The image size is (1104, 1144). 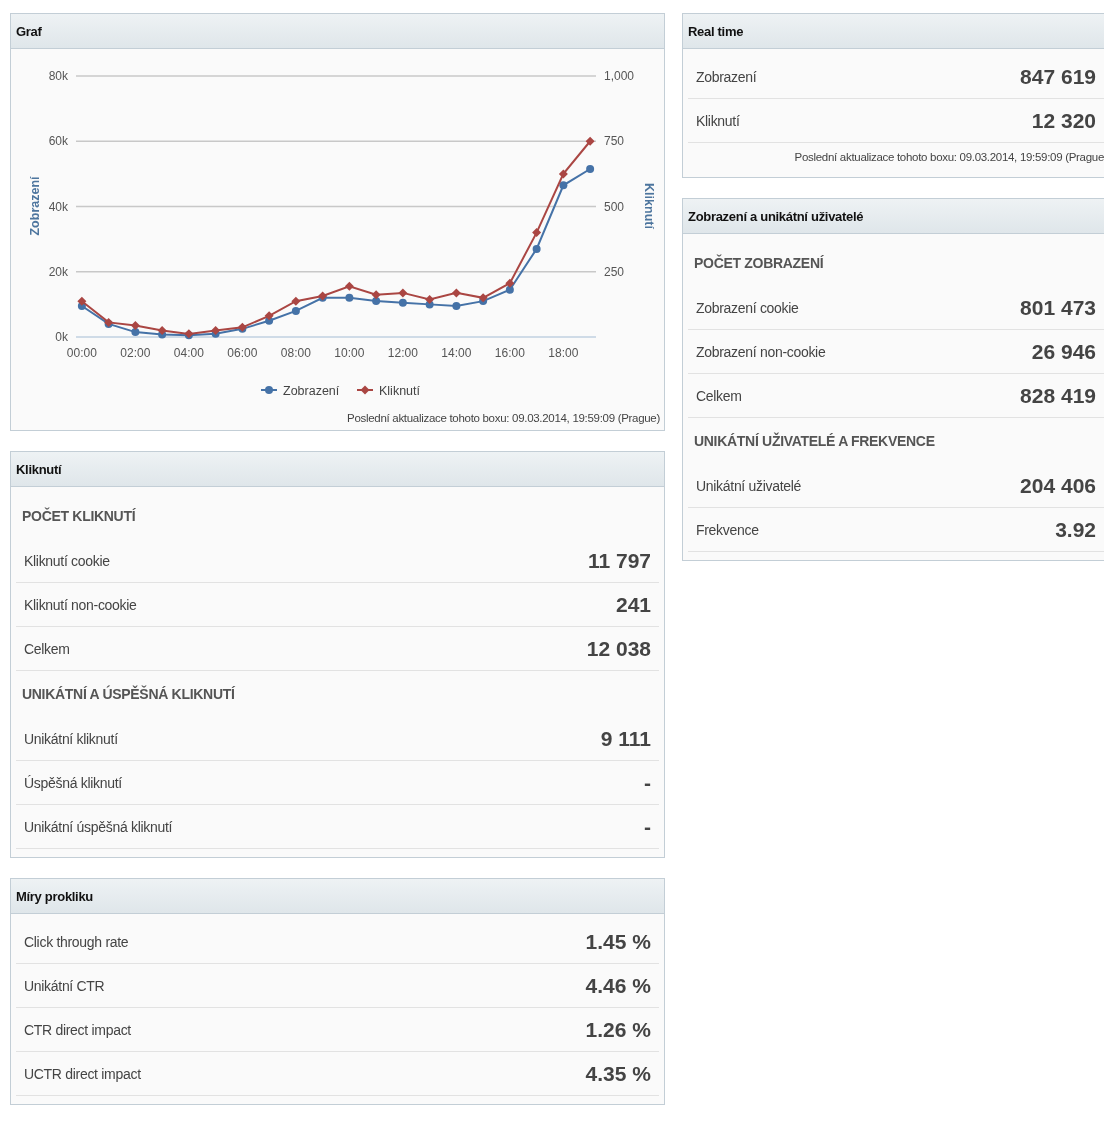 What do you see at coordinates (749, 485) in the screenshot?
I see `stat-label: Unikátní uživatelé` at bounding box center [749, 485].